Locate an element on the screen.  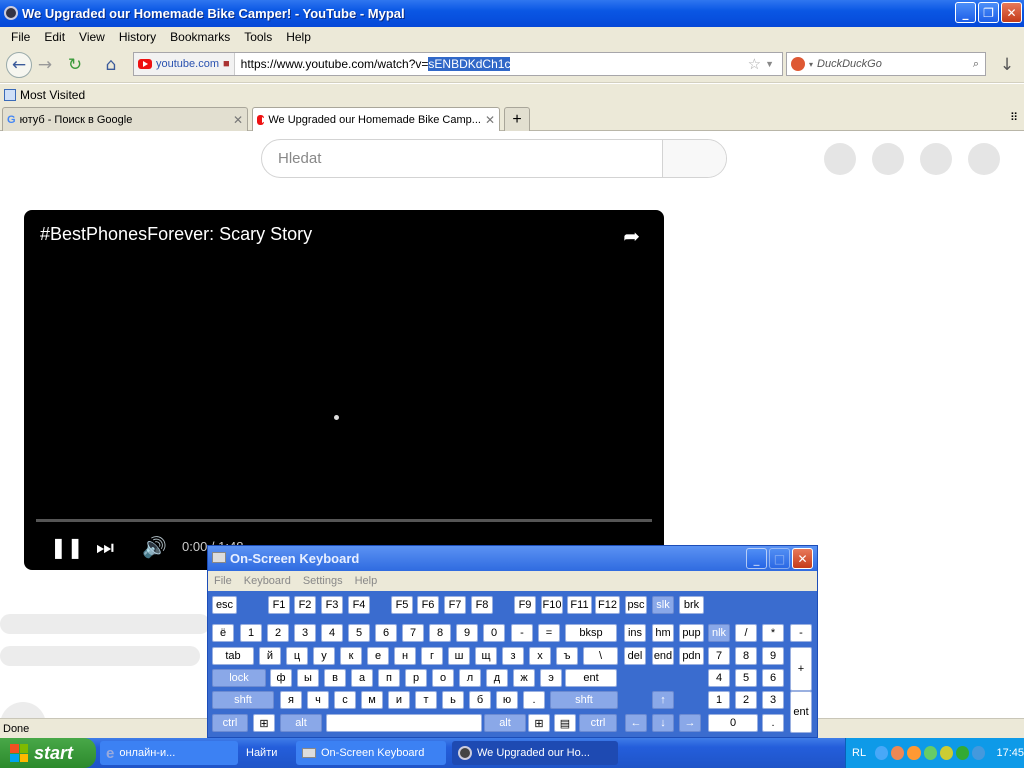
key-symbol: к is located at coordinates (351, 656).